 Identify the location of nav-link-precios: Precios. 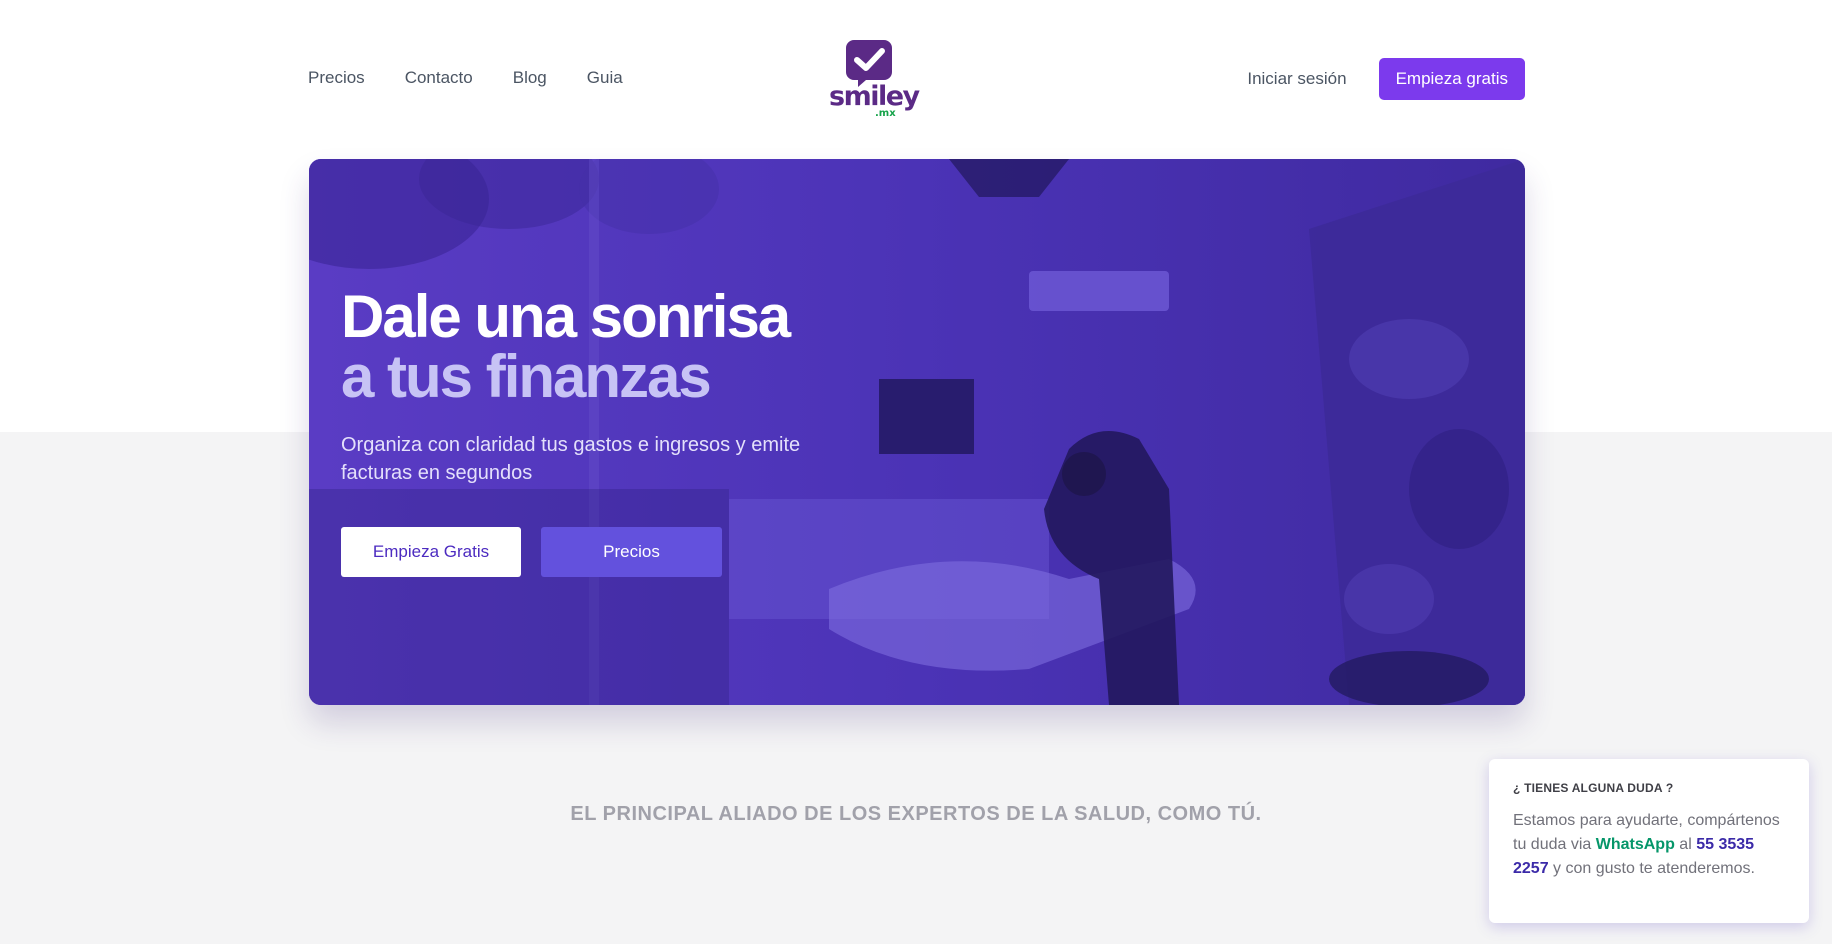
(336, 78).